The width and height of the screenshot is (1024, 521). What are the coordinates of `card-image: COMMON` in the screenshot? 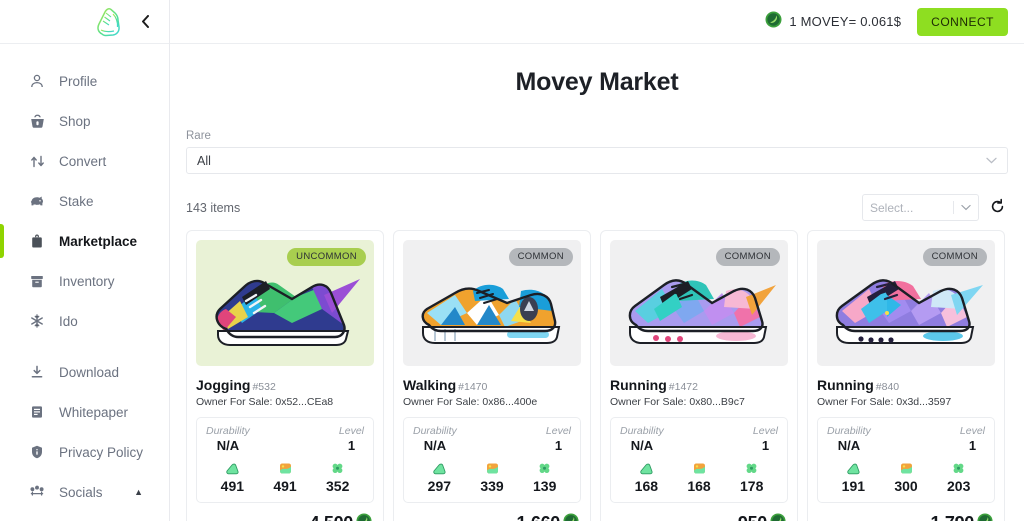 It's located at (492, 303).